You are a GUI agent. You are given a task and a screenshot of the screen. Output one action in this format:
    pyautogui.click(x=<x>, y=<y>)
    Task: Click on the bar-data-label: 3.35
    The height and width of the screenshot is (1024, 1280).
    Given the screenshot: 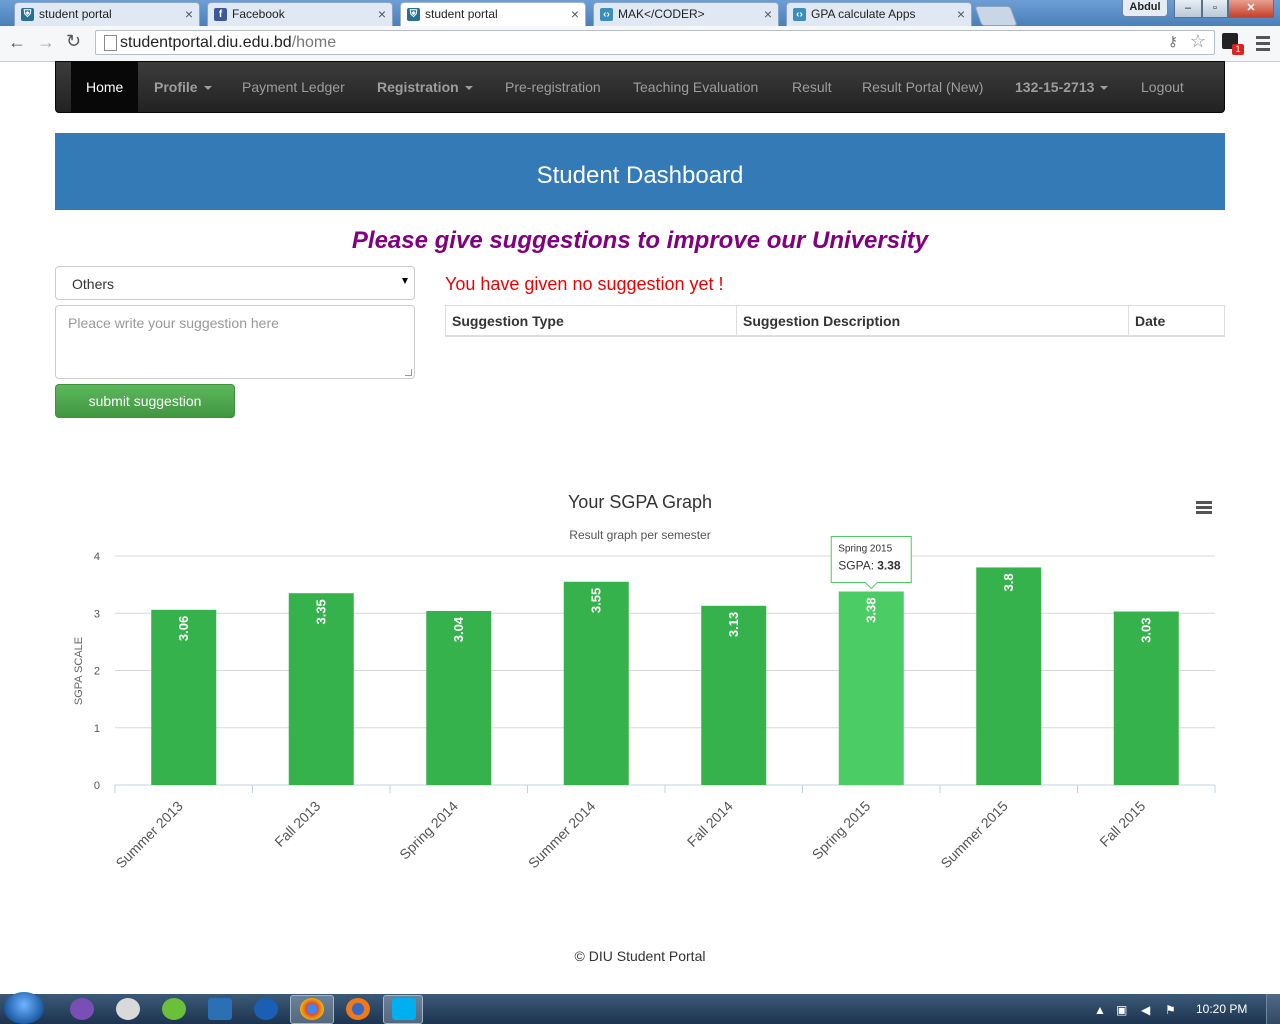 What is the action you would take?
    pyautogui.click(x=320, y=611)
    